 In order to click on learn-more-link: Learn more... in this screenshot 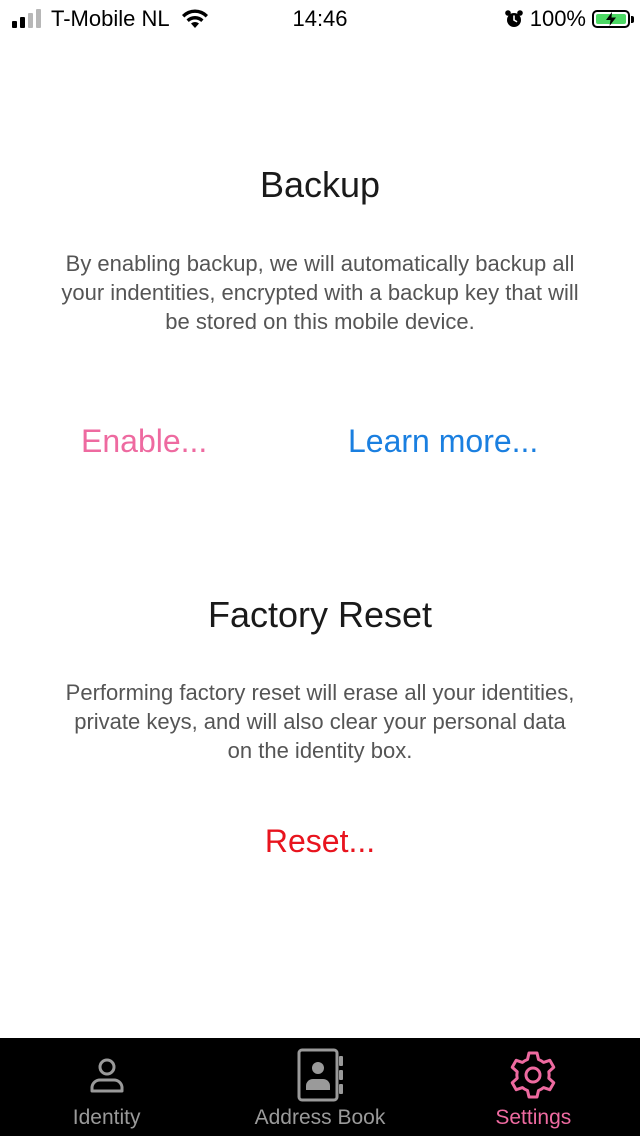, I will do `click(443, 441)`.